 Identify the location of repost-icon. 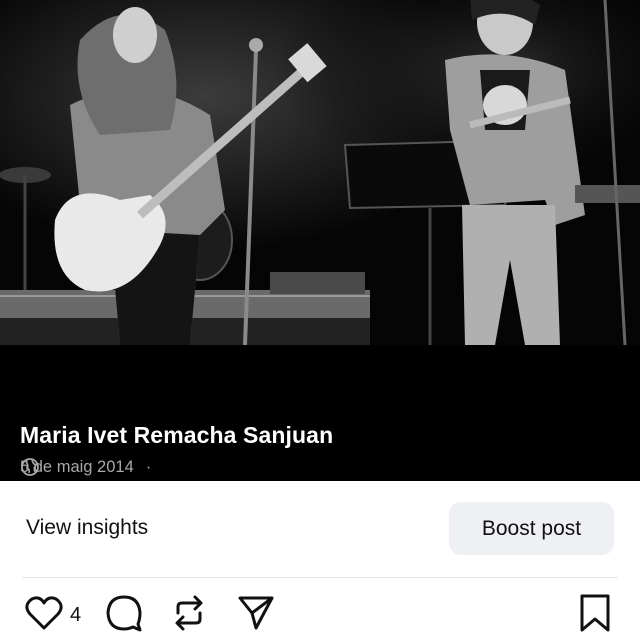
(189, 615).